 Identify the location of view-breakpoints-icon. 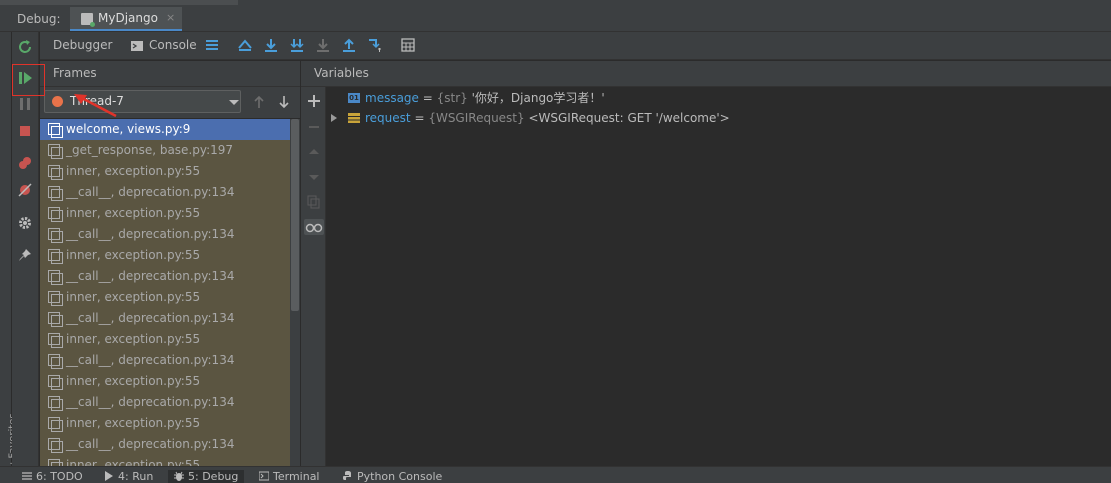
(25, 163).